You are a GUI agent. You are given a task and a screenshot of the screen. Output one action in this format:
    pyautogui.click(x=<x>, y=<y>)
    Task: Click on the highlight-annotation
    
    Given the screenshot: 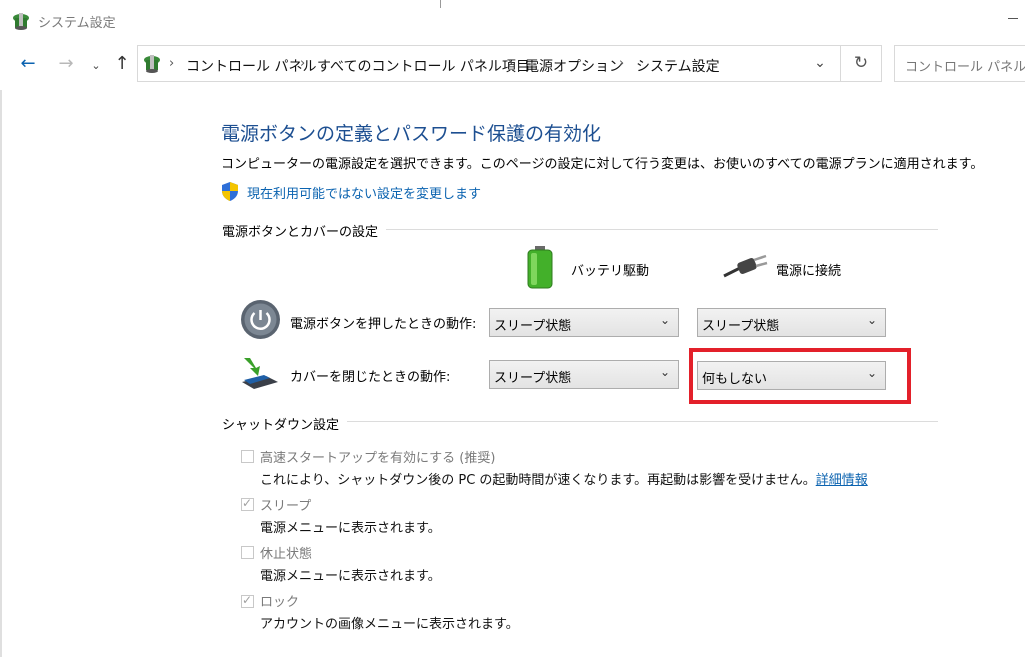 What is the action you would take?
    pyautogui.click(x=800, y=376)
    